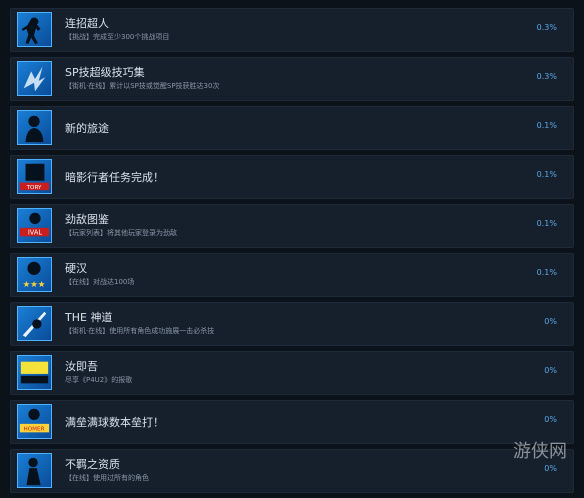 The width and height of the screenshot is (584, 498). What do you see at coordinates (99, 380) in the screenshot?
I see `achievement-description: 尽享《P4U2》的报歌` at bounding box center [99, 380].